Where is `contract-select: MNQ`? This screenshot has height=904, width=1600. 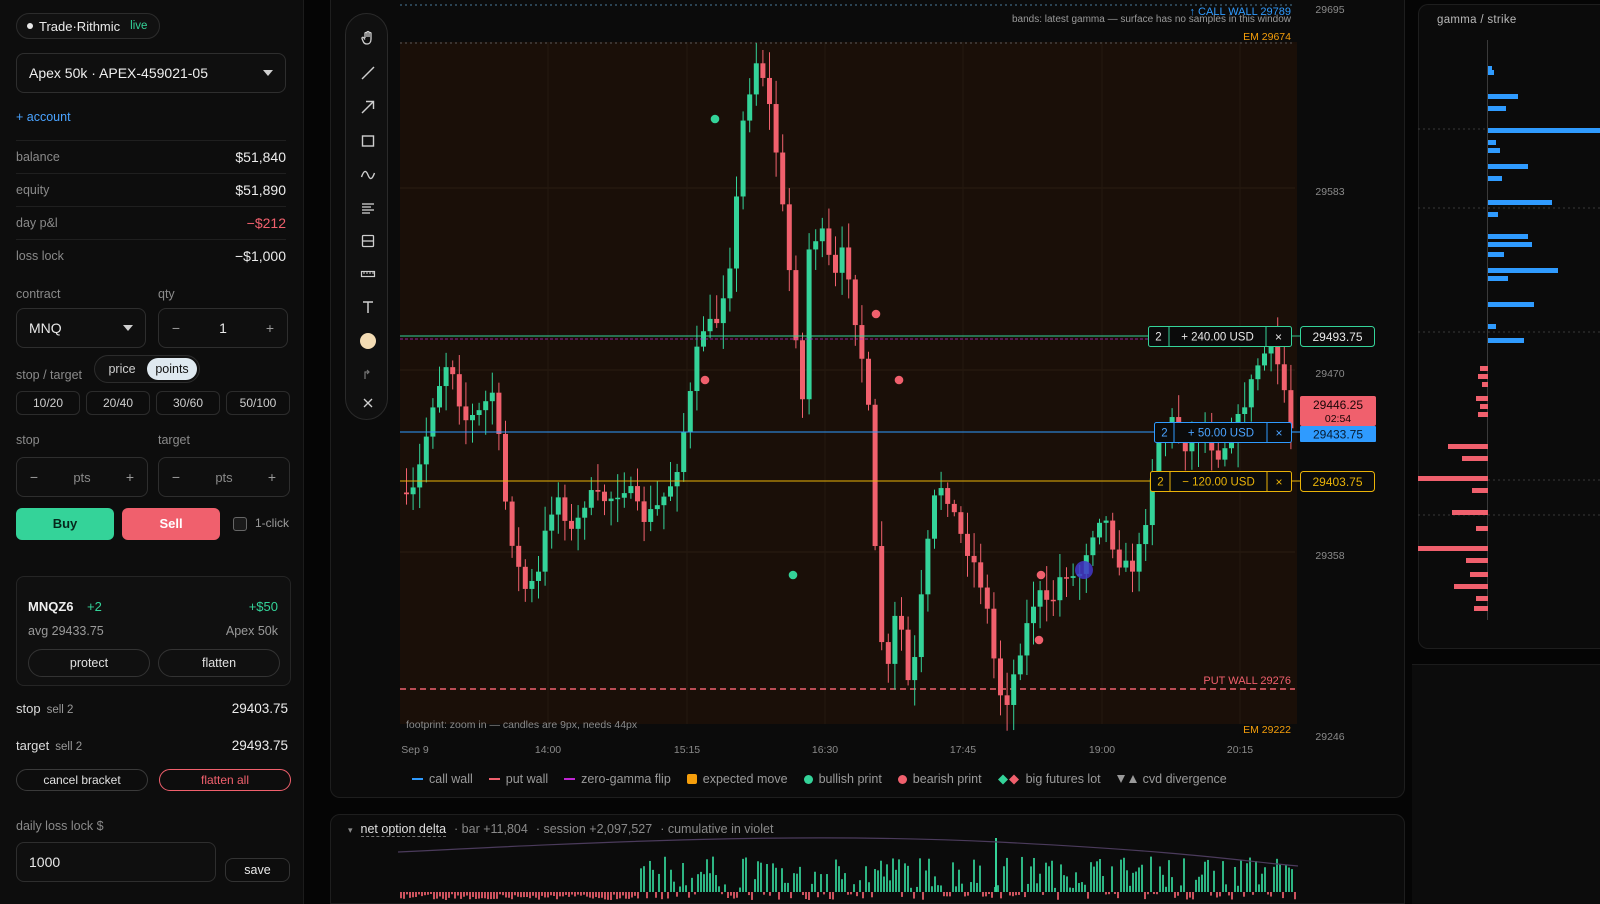 contract-select: MNQ is located at coordinates (81, 328).